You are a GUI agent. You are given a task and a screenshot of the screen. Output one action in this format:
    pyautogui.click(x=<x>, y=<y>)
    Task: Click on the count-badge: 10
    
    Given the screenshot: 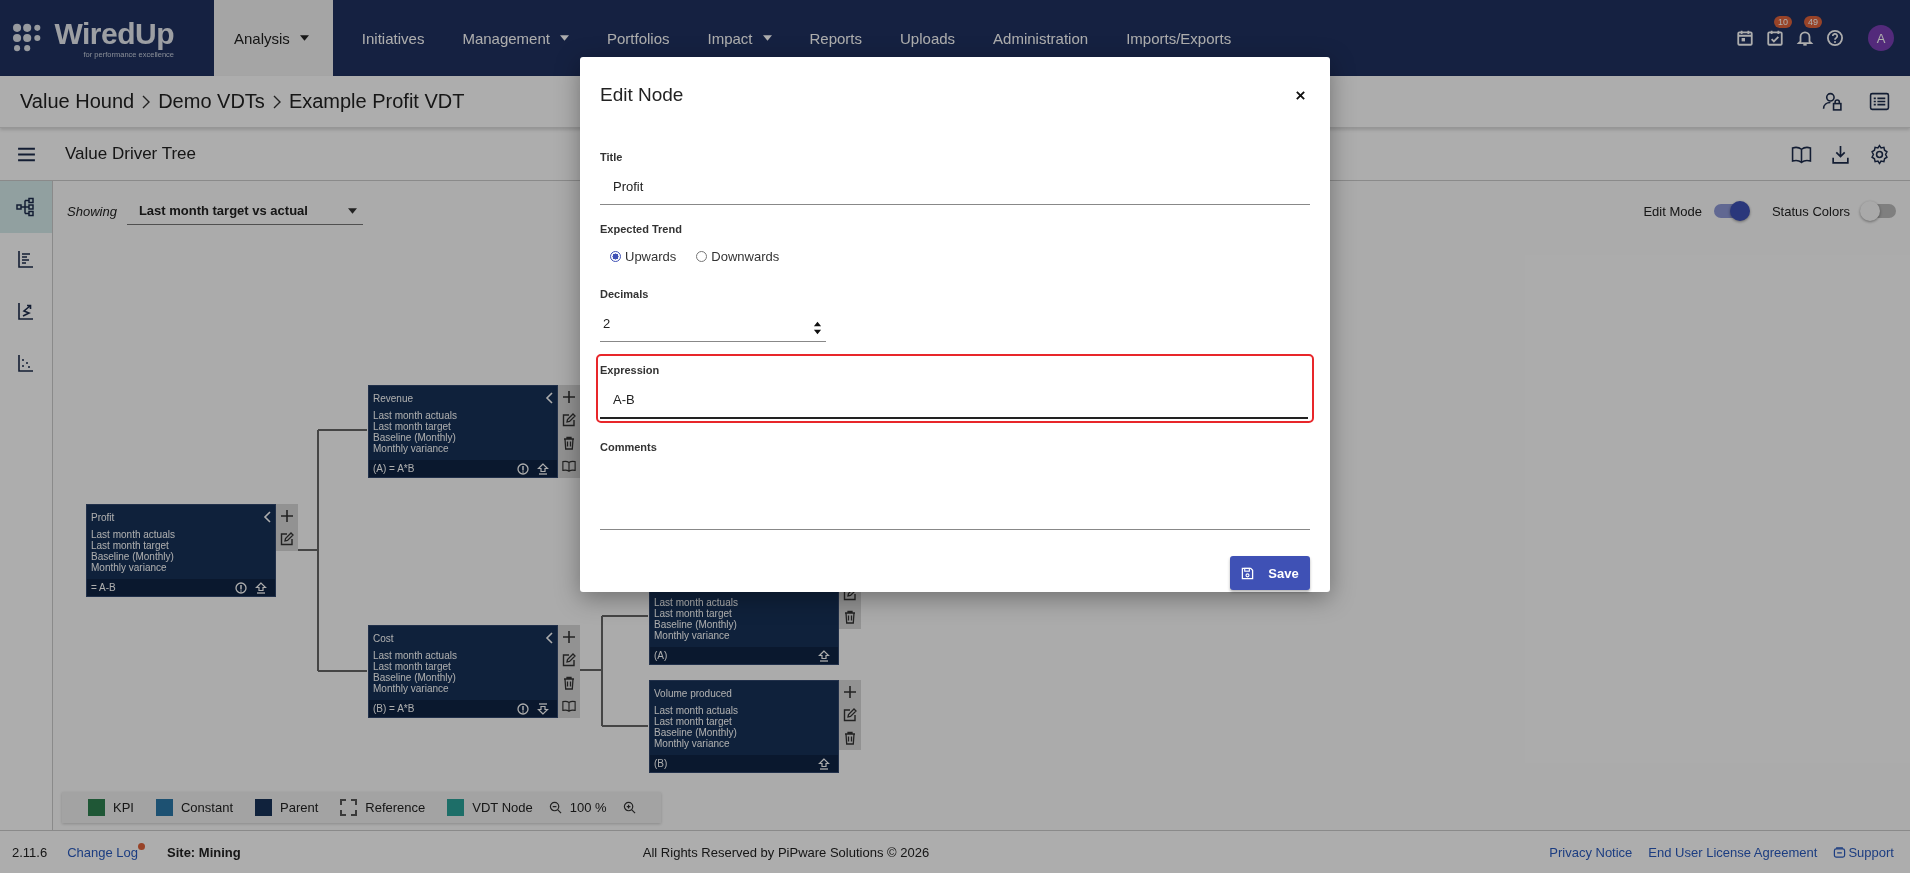 What is the action you would take?
    pyautogui.click(x=1783, y=22)
    